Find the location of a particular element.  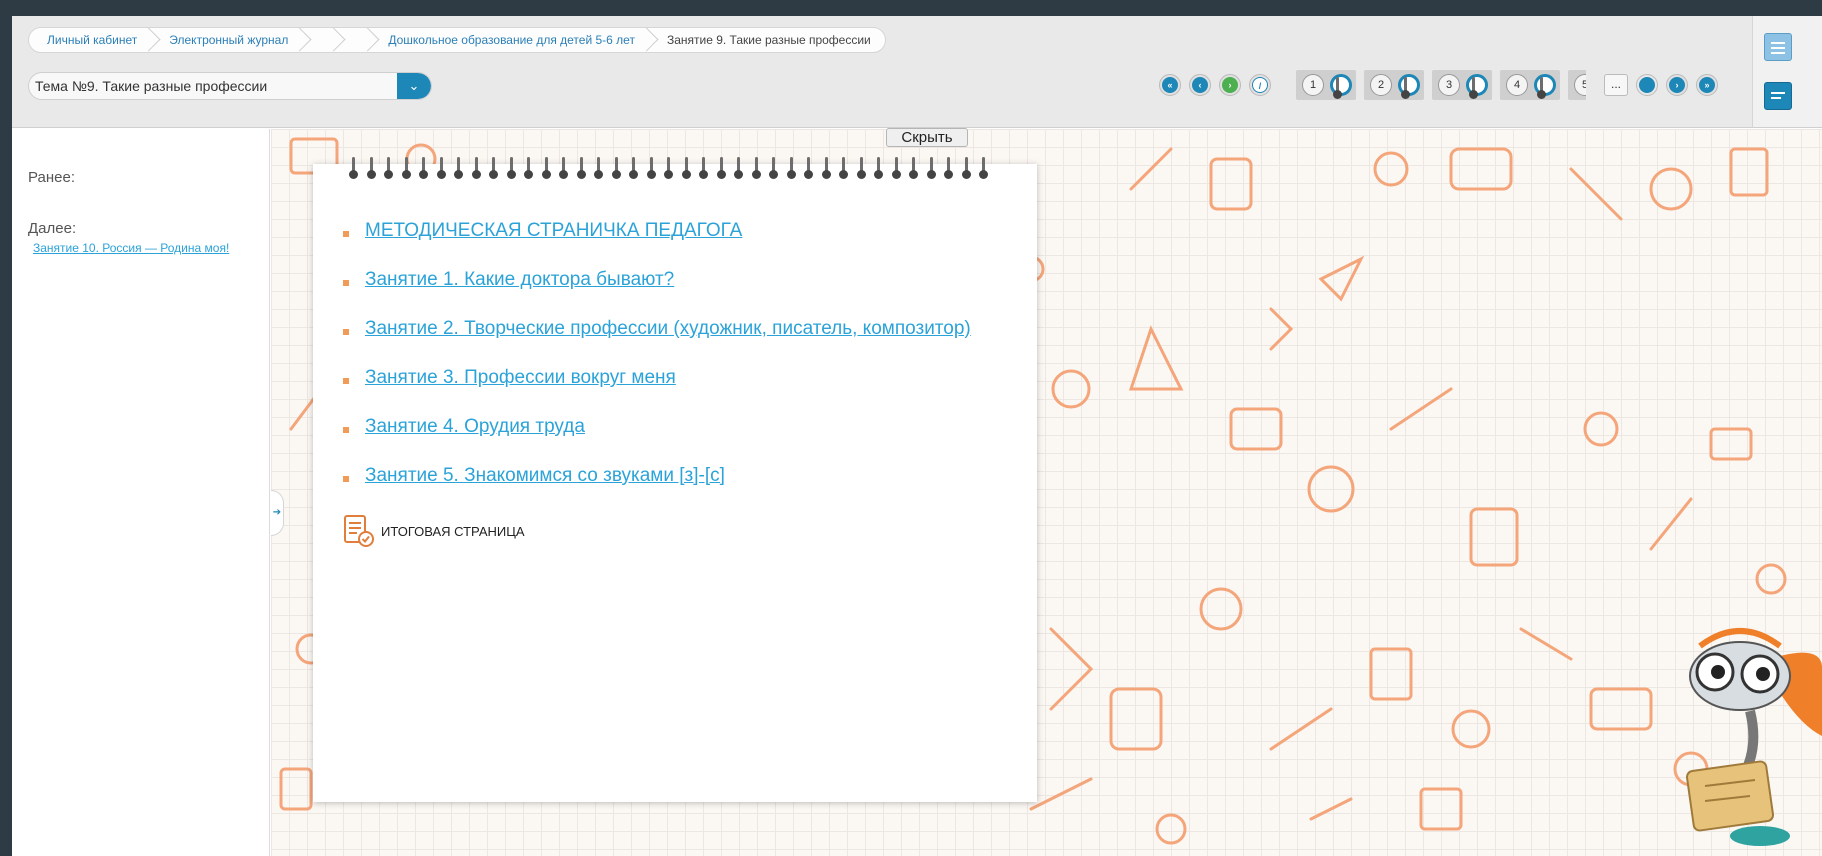

last-page-button: » is located at coordinates (1707, 85).